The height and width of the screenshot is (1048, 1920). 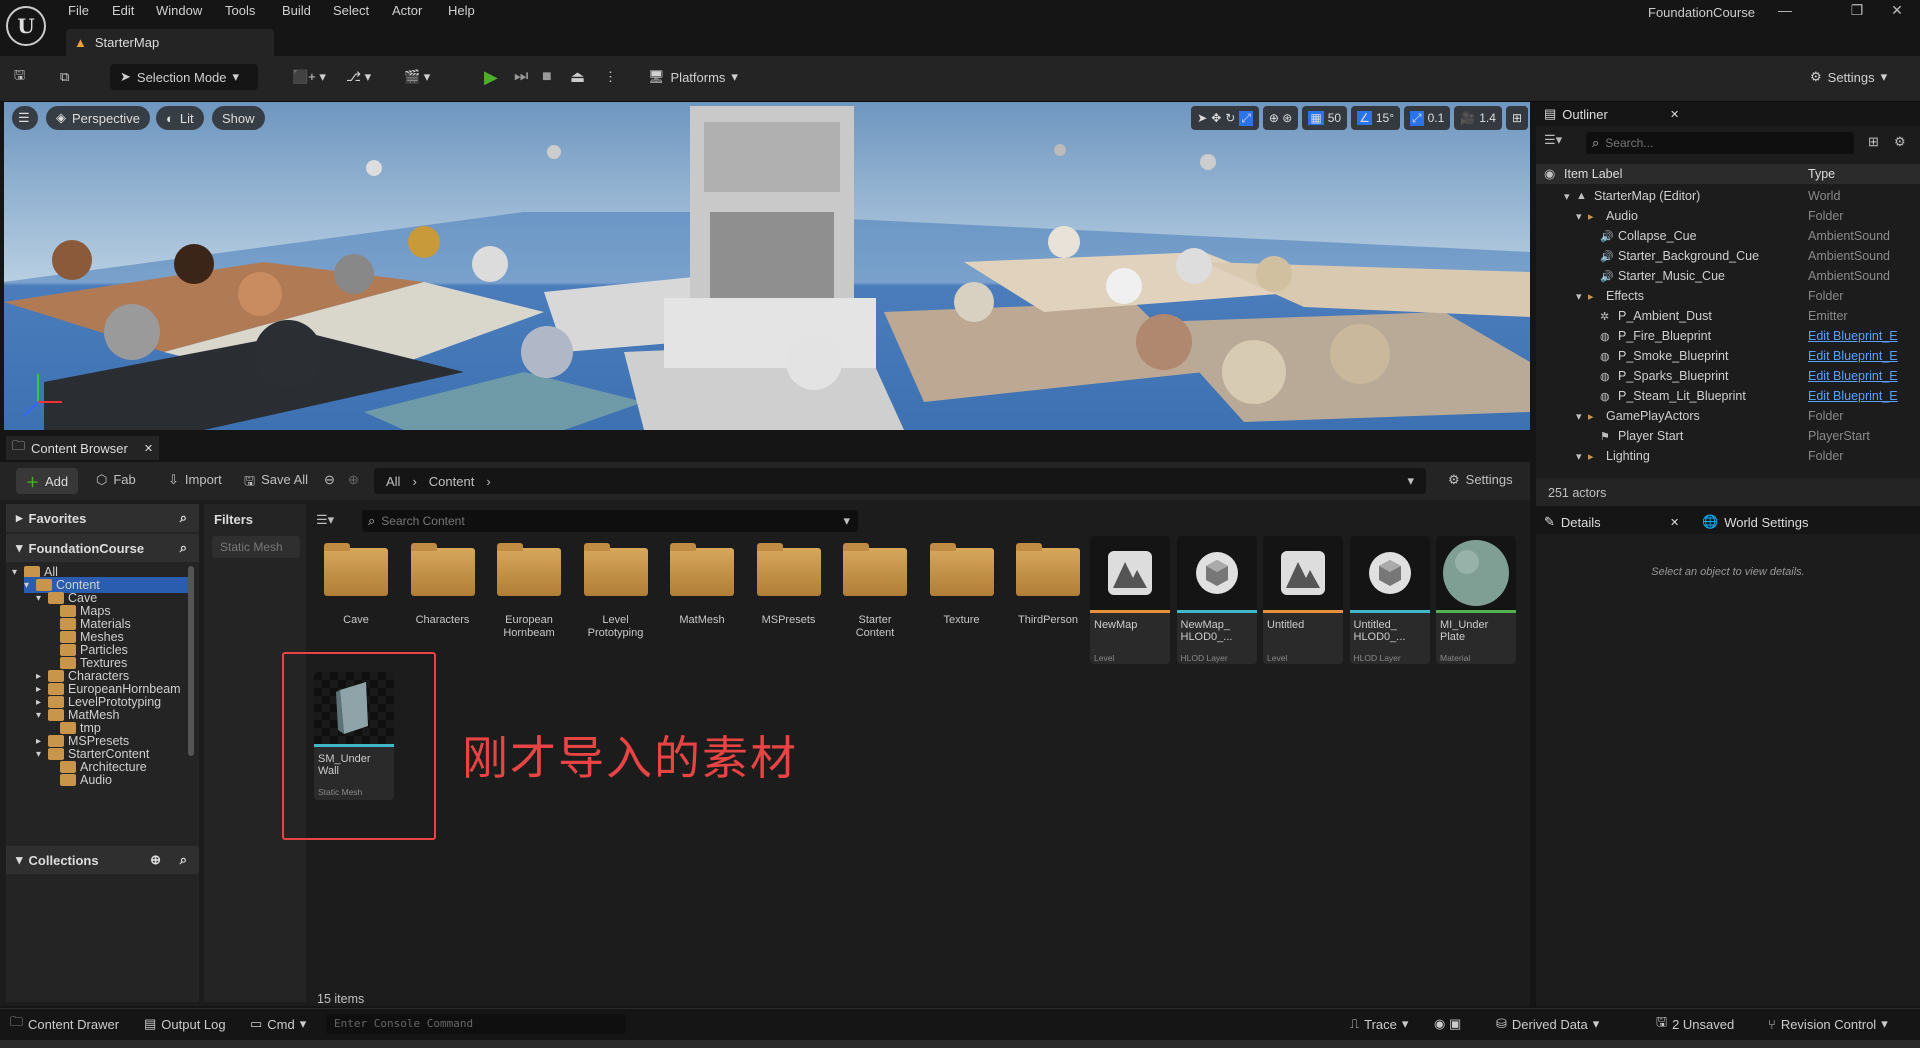 I want to click on asset-tile: NewMap Level, so click(x=1130, y=600).